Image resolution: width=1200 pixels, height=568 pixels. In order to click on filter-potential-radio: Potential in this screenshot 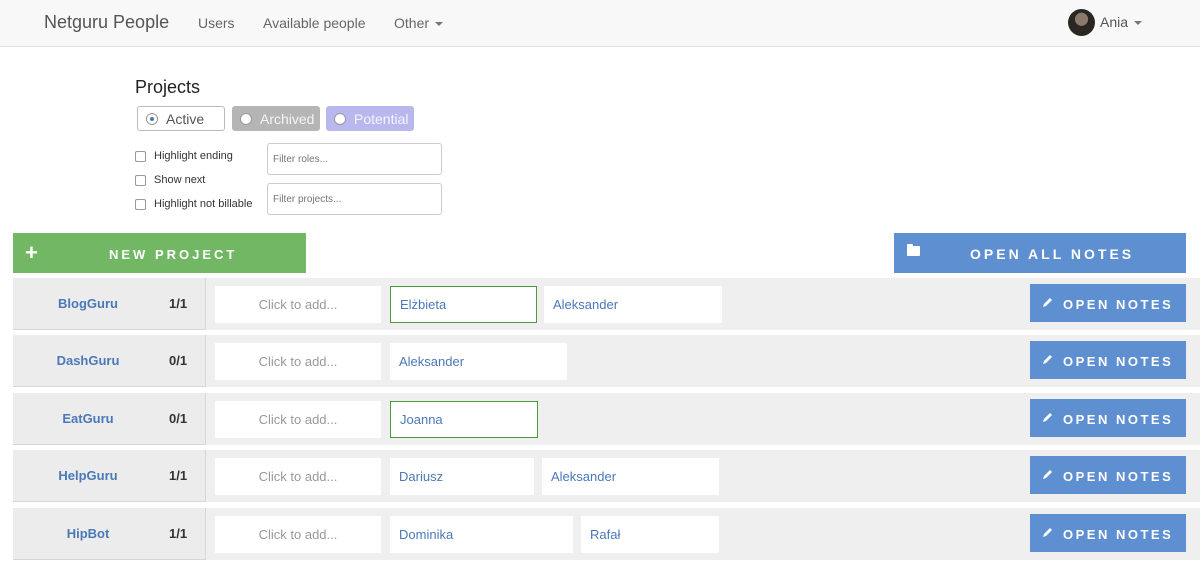, I will do `click(370, 118)`.